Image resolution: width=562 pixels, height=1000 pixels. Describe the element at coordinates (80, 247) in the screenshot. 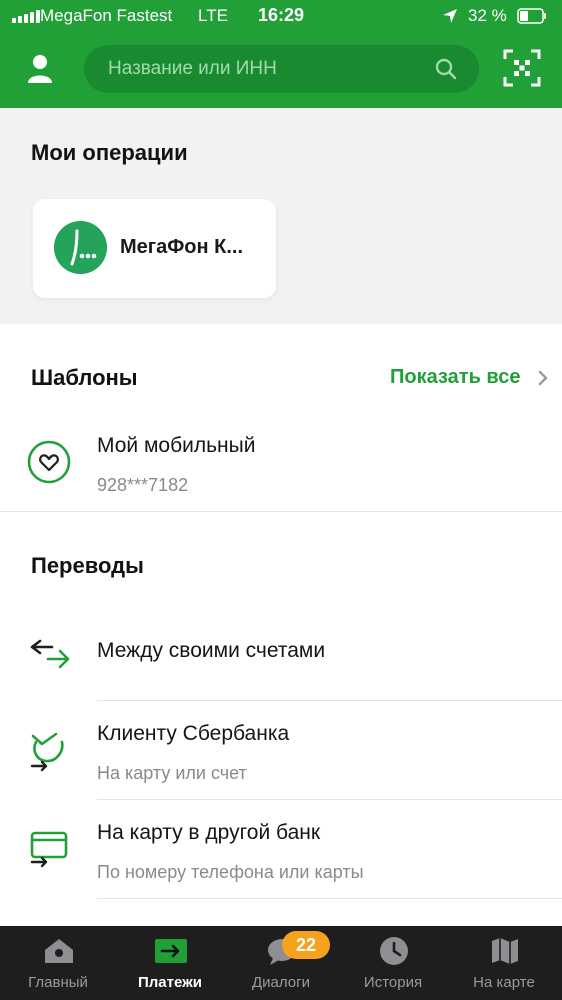

I see `megafon-logo-icon` at that location.